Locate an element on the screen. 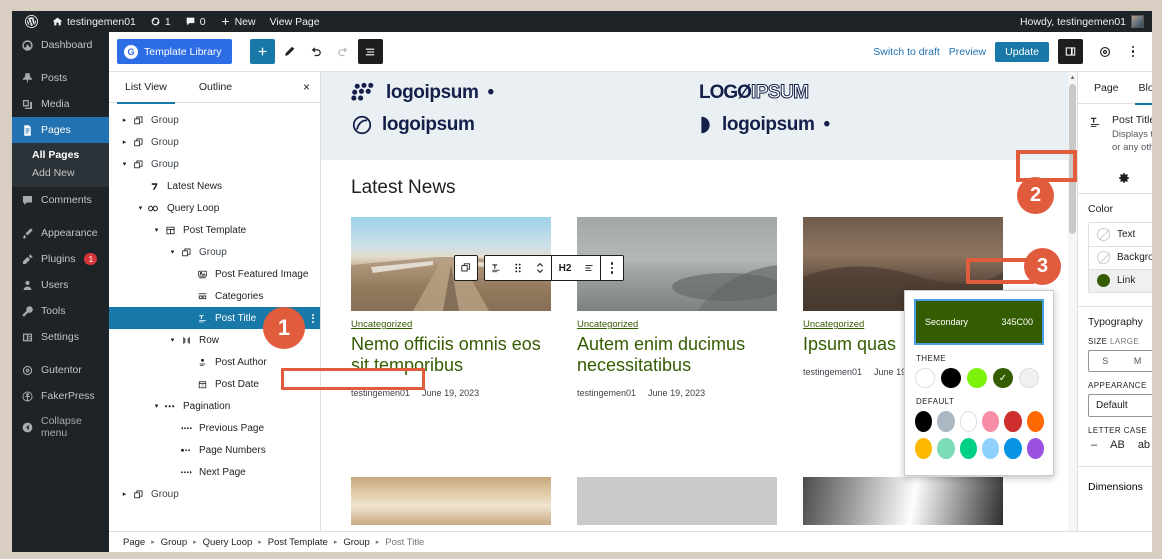 Image resolution: width=1162 pixels, height=559 pixels. letter-case-option: ab is located at coordinates (1144, 445).